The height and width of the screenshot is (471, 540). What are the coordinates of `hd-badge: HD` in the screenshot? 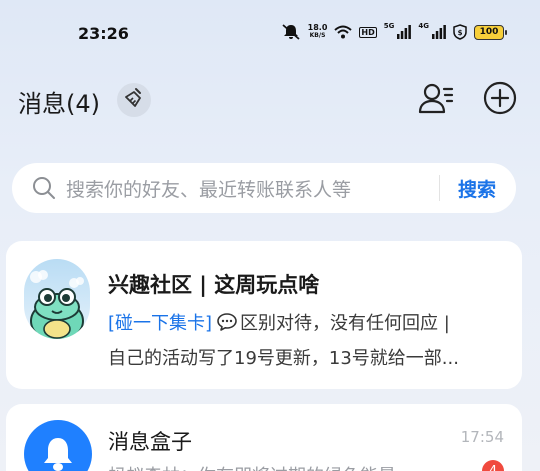 It's located at (368, 32).